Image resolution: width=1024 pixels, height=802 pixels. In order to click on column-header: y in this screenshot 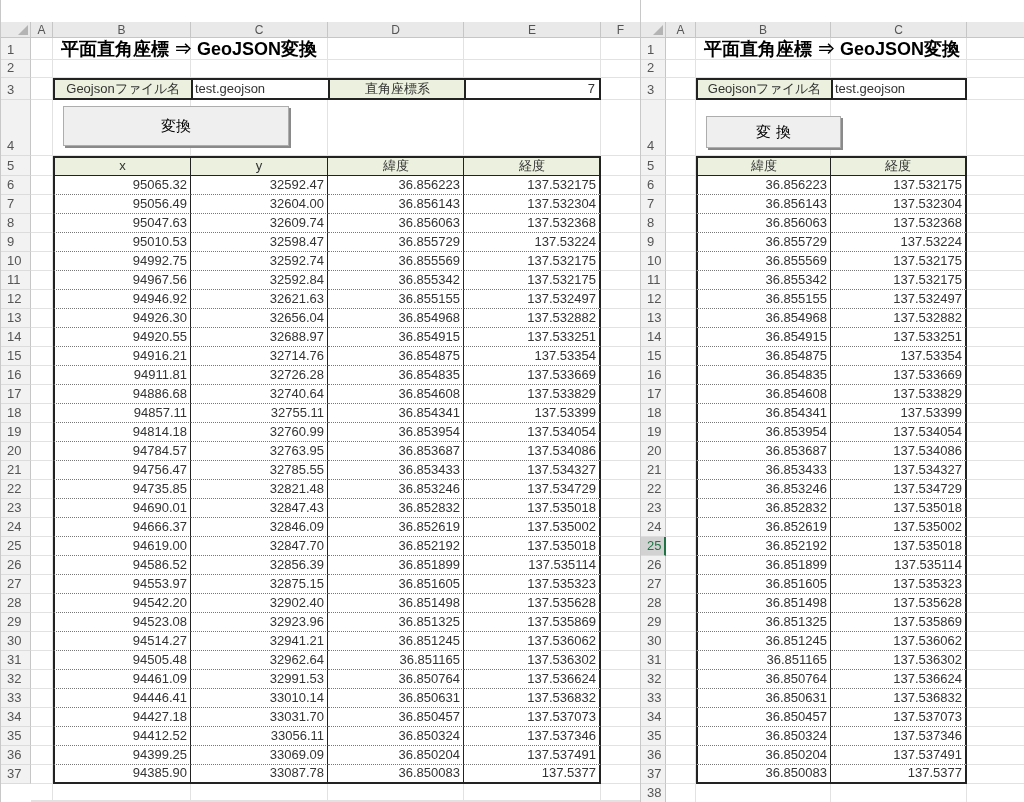, I will do `click(259, 166)`.